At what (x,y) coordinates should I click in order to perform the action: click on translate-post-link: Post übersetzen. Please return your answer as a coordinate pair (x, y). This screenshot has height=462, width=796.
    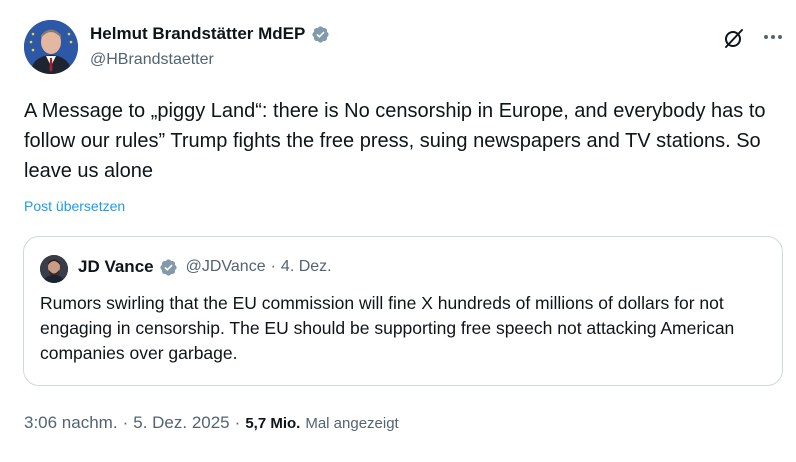
    Looking at the image, I should click on (74, 206).